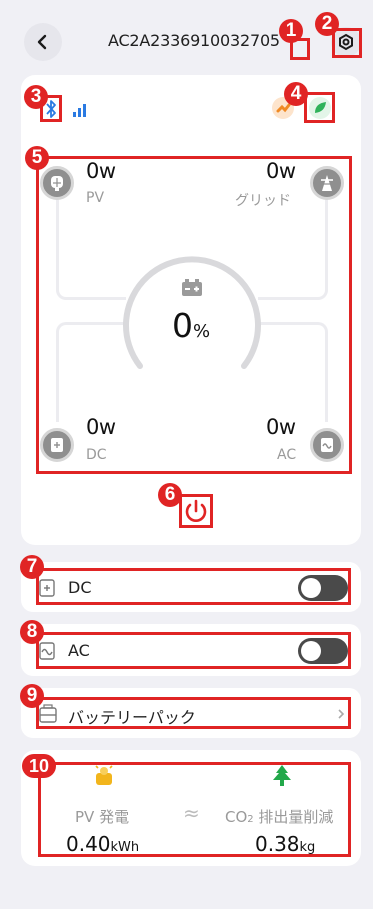 This screenshot has height=909, width=373. Describe the element at coordinates (39, 766) in the screenshot. I see `annotation-marker-10: 10` at that location.